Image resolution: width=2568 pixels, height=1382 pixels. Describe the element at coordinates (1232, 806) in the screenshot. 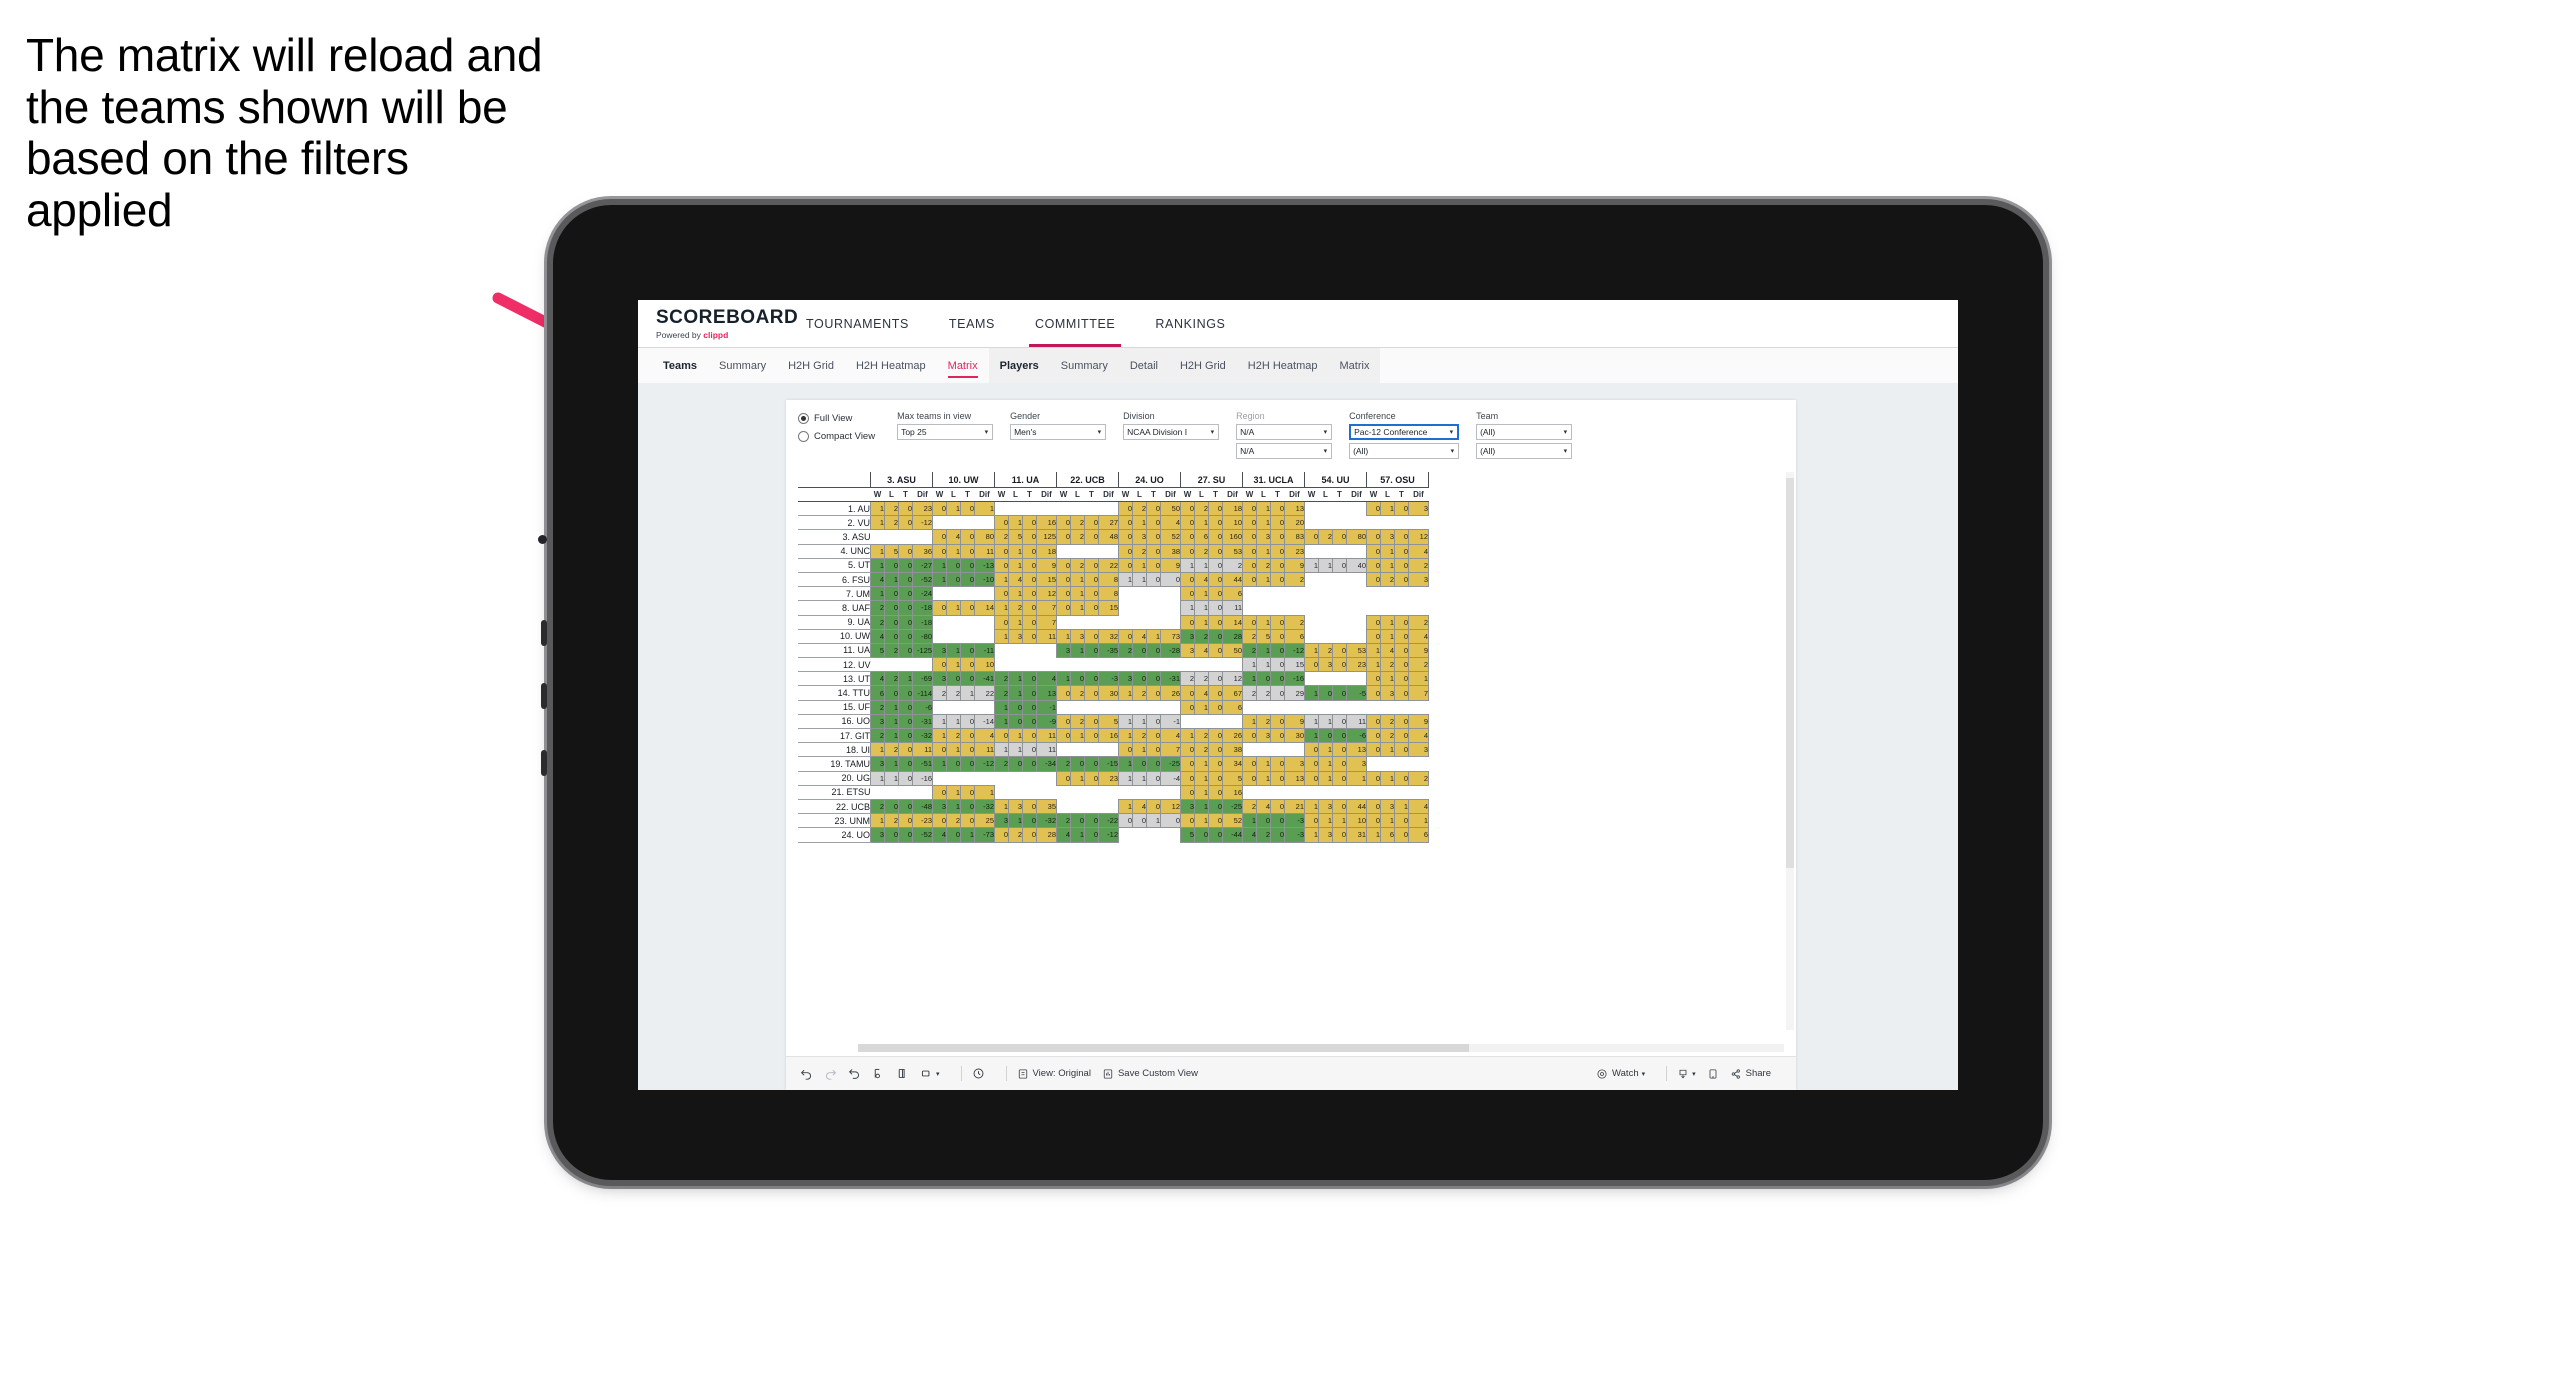

I see `matrix-cell: -25` at that location.